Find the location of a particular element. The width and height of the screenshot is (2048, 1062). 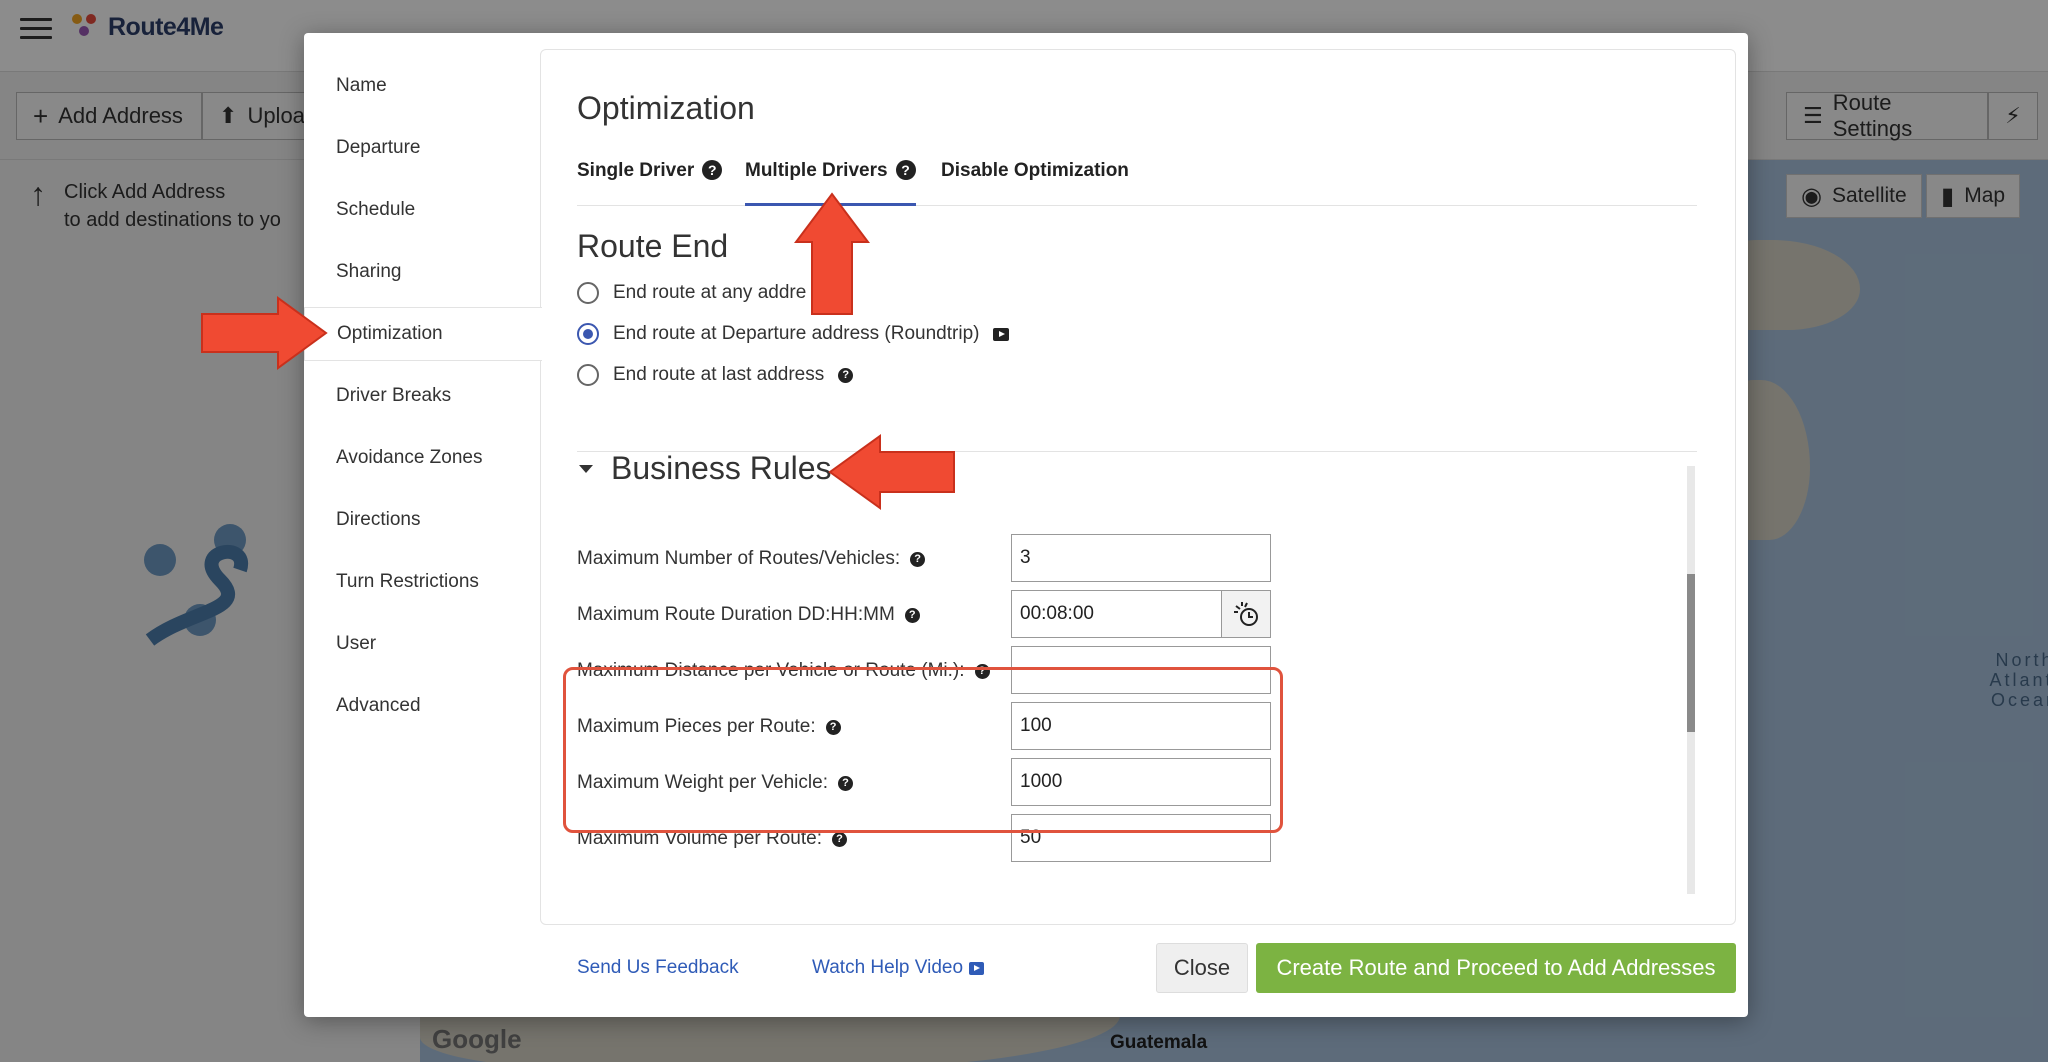

route-end-option-any: End route at any addre is located at coordinates (691, 293).